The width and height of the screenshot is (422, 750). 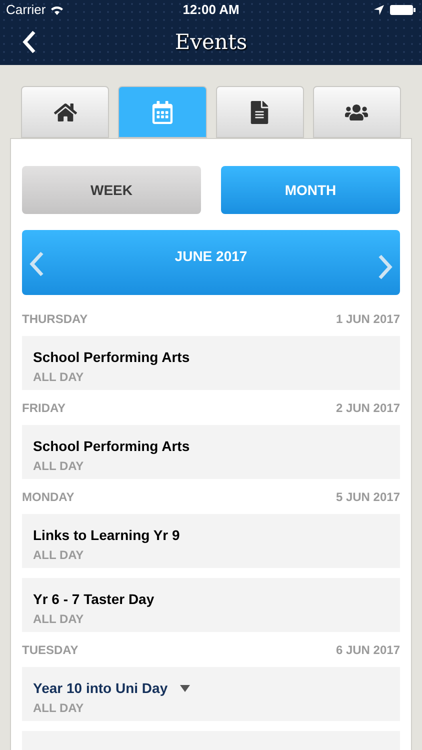 I want to click on view-toggle-button: WEEK, so click(x=111, y=190).